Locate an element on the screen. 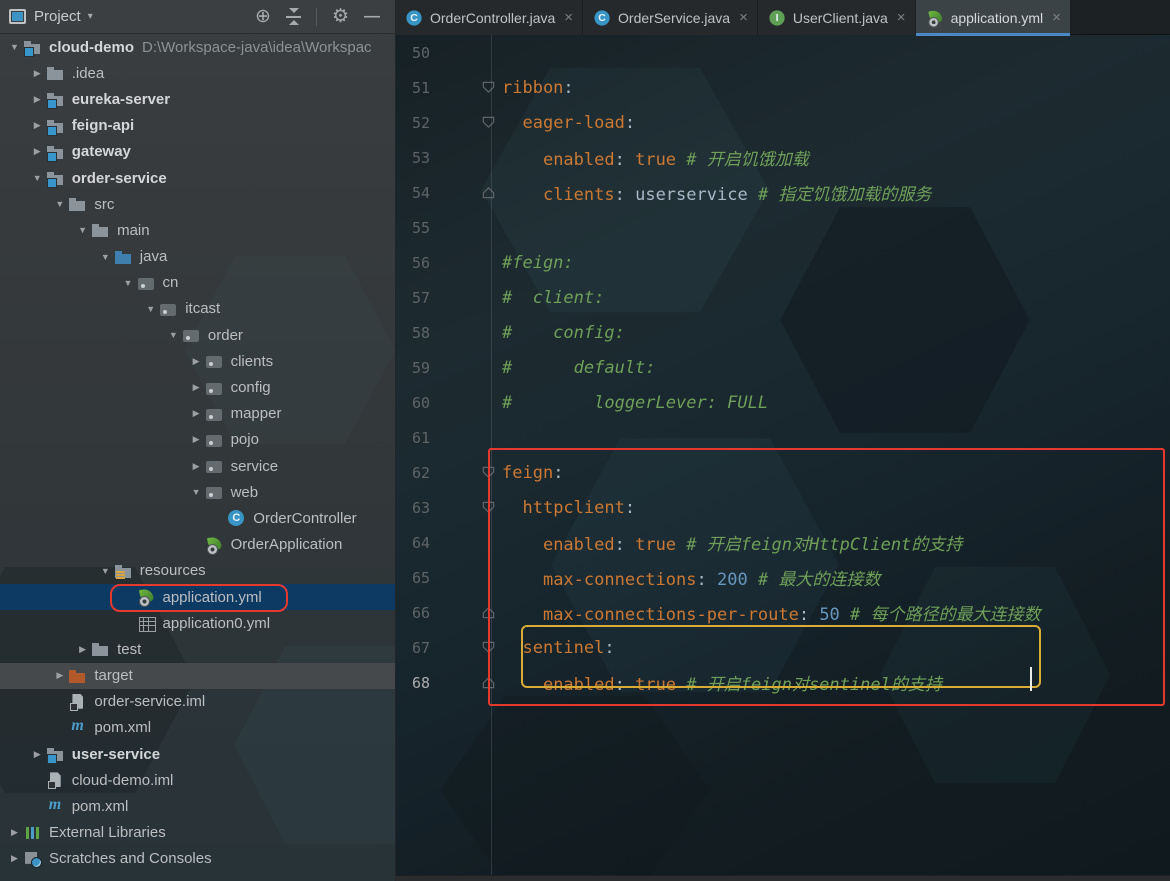  tree-item-resources: ▼ resources is located at coordinates (197, 571).